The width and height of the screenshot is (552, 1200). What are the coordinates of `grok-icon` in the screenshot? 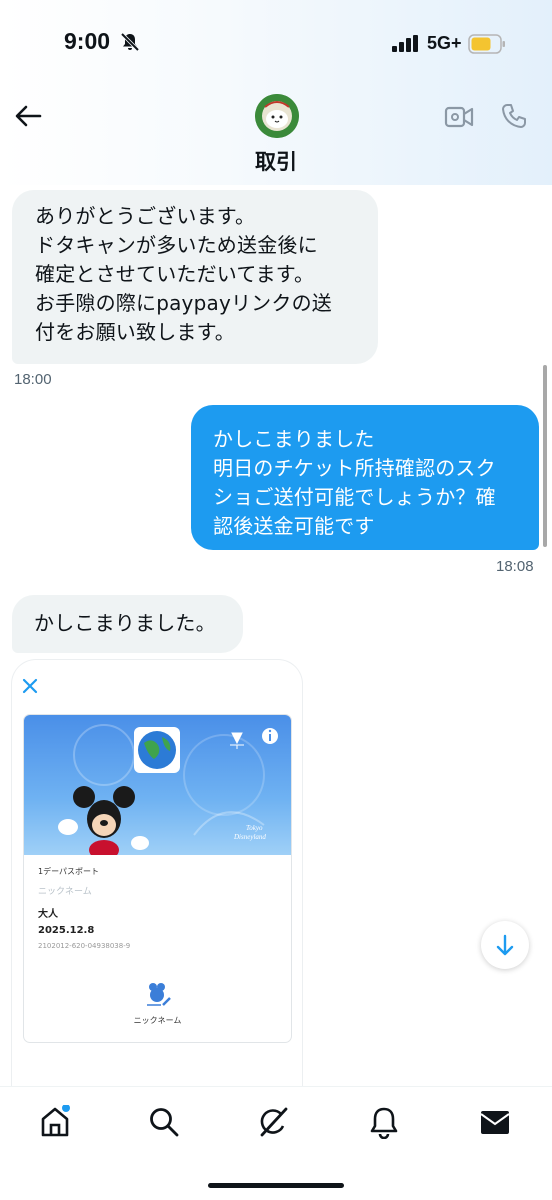 It's located at (273, 1122).